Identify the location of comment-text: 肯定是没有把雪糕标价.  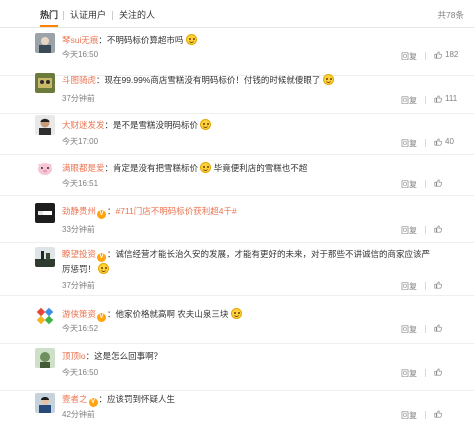
(156, 168).